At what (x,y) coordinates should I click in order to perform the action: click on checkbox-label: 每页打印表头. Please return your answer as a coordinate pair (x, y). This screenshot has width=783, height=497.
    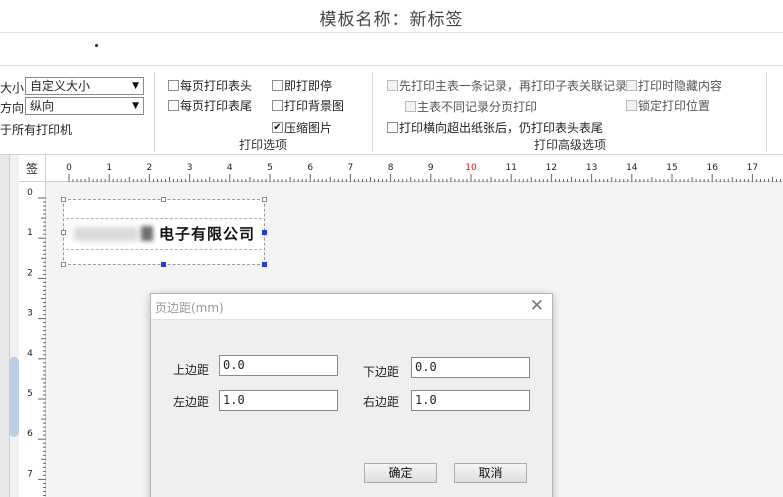
    Looking at the image, I should click on (216, 86).